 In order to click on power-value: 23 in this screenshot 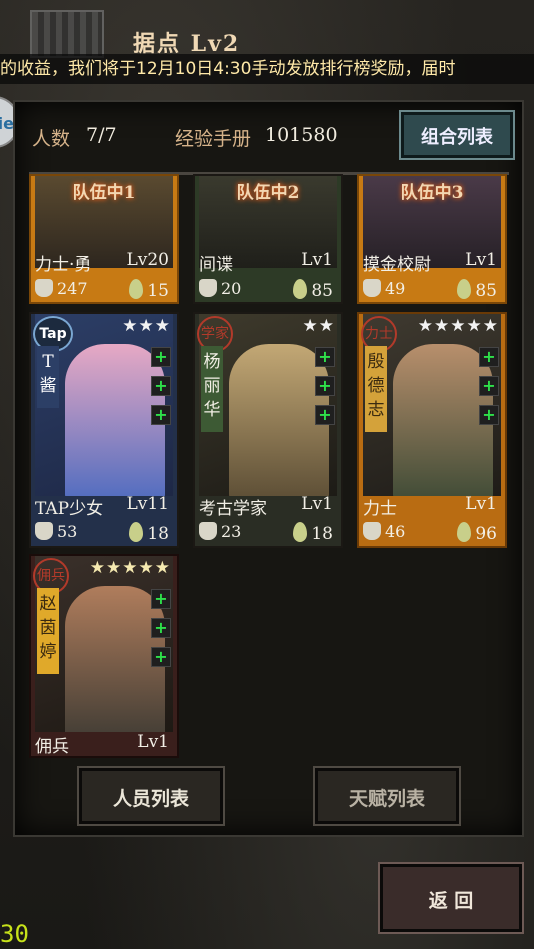, I will do `click(231, 531)`.